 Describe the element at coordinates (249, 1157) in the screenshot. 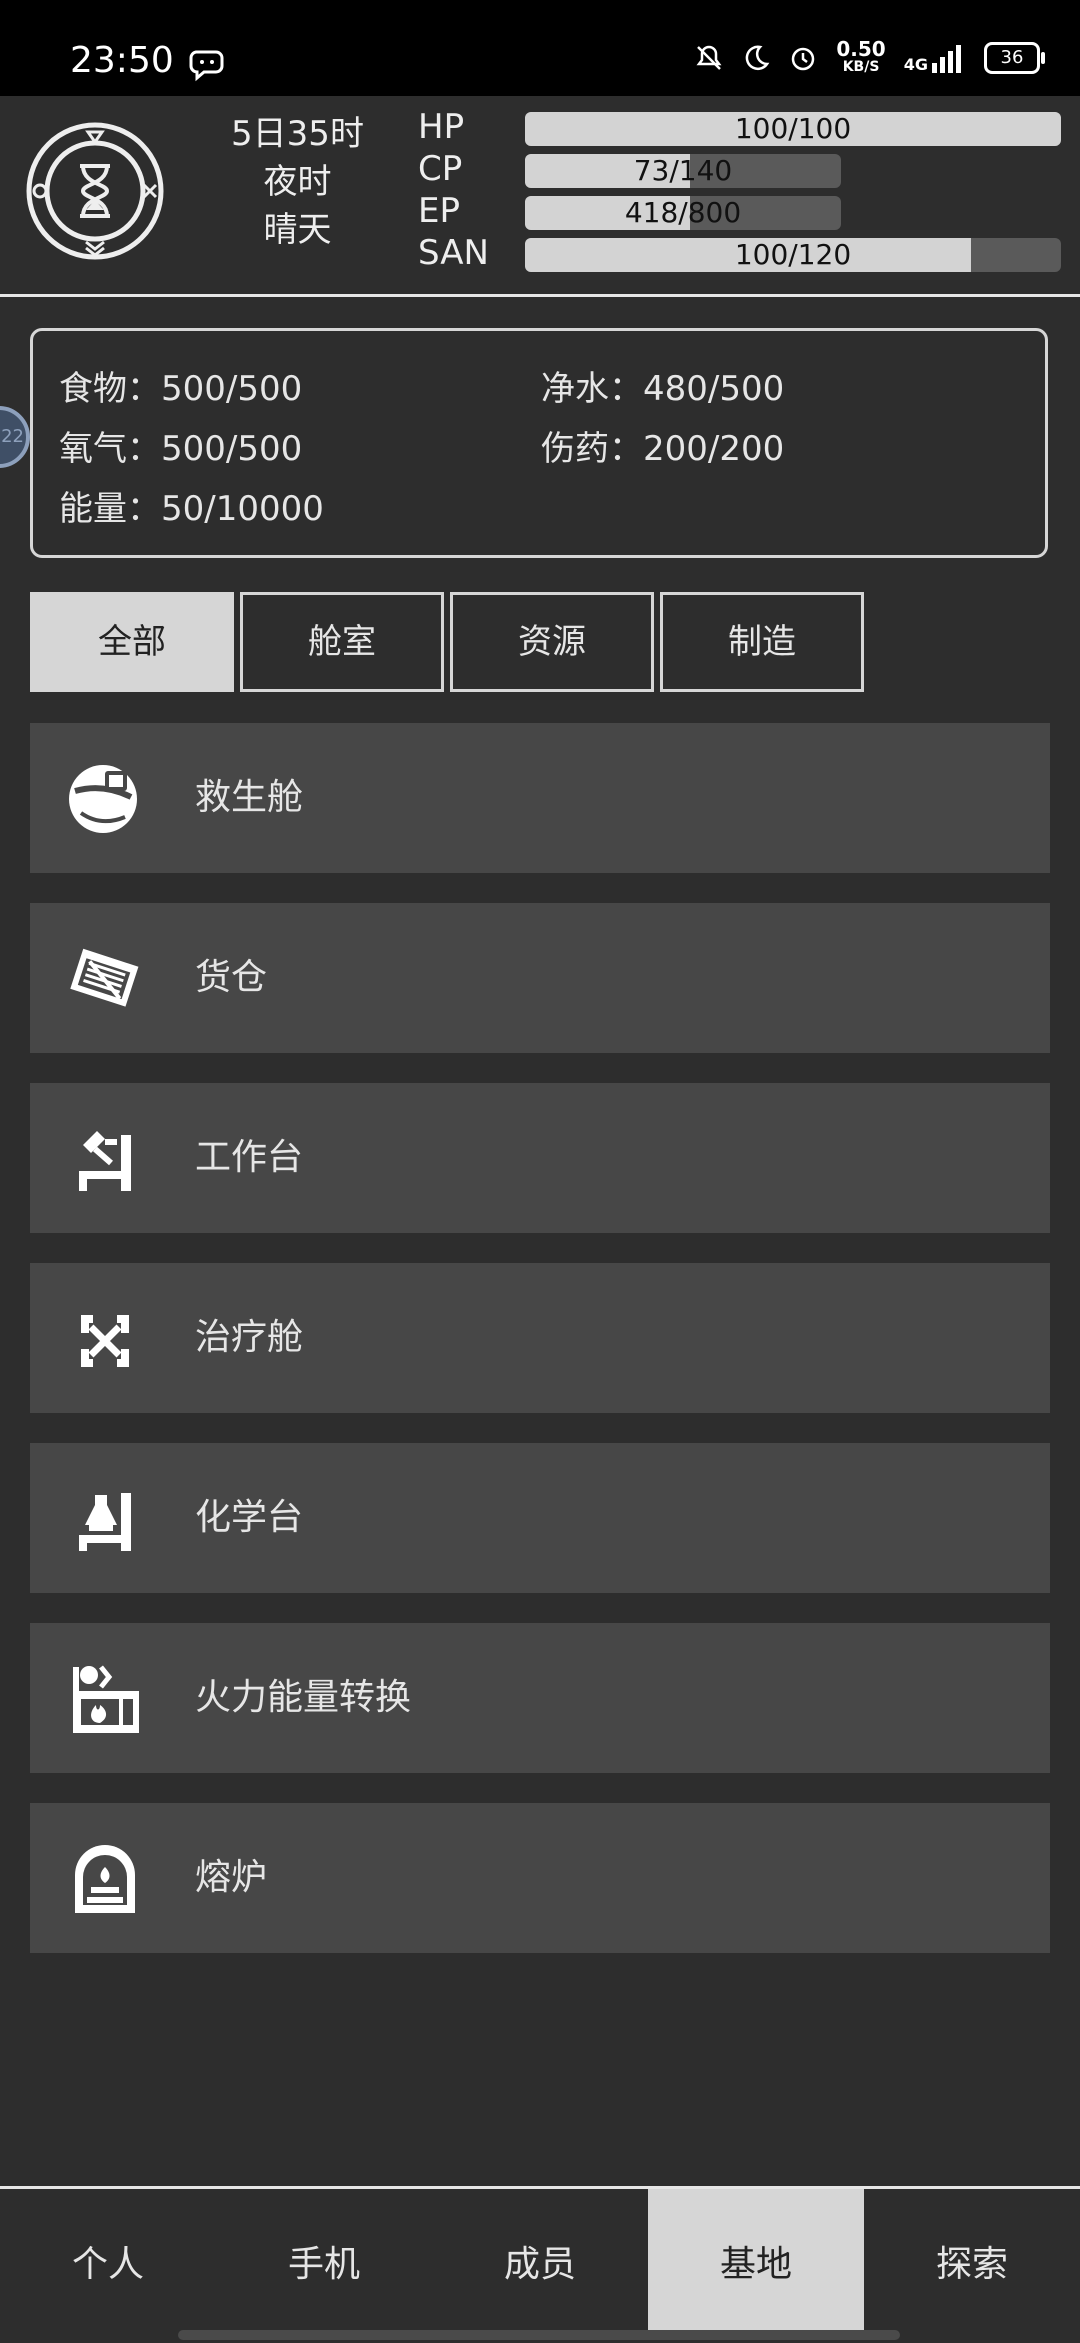

I see `facility-label: 工作台` at that location.